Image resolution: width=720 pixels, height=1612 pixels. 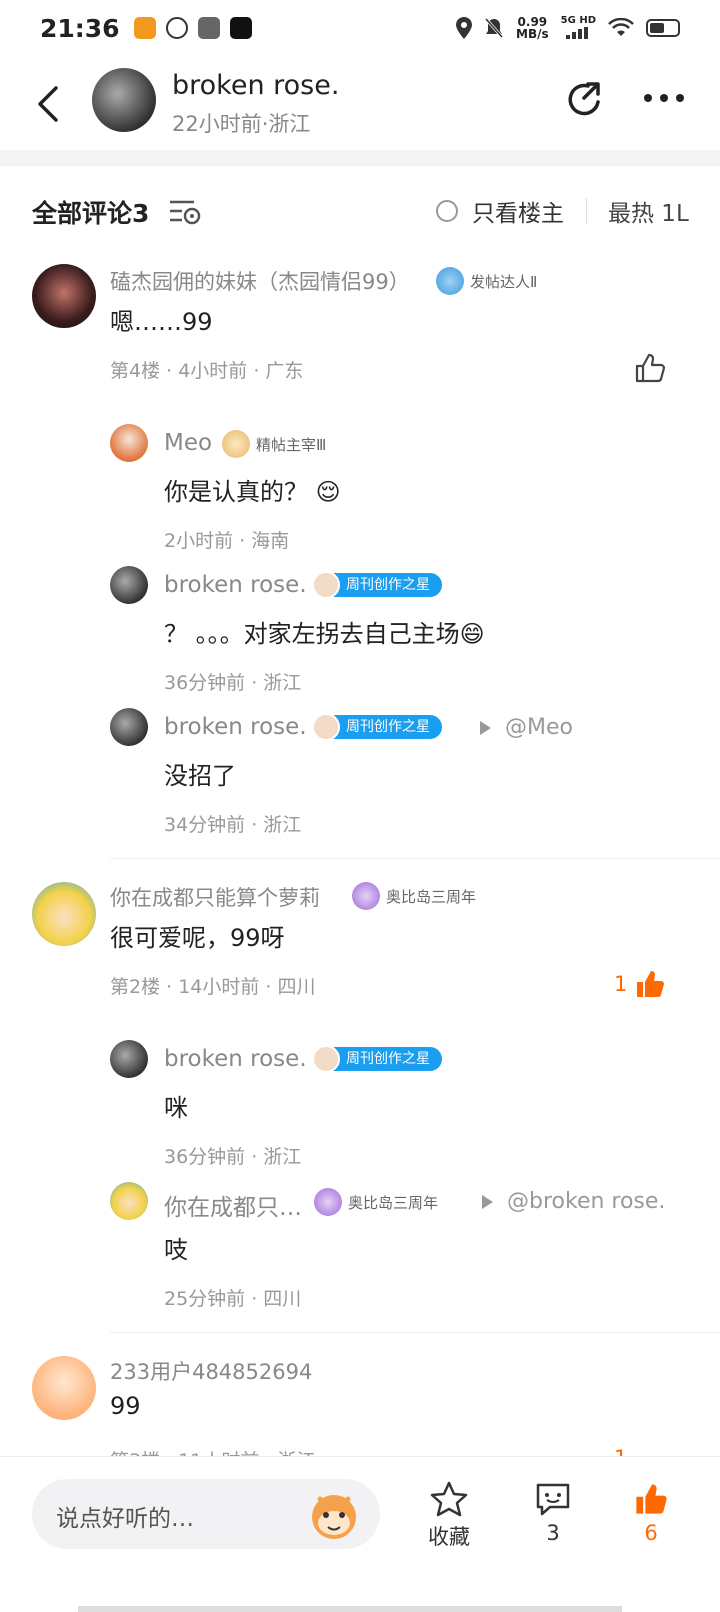 I want to click on battery-icon, so click(x=663, y=28).